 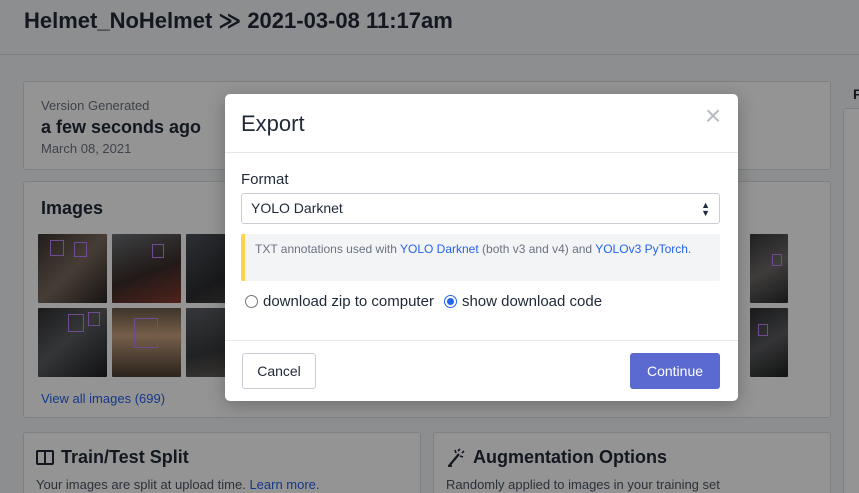 I want to click on radio-button-selected, so click(x=450, y=301).